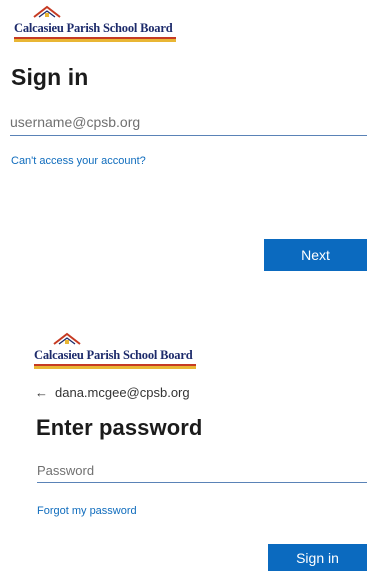 The height and width of the screenshot is (571, 367). What do you see at coordinates (41, 392) in the screenshot?
I see `back-arrow-icon: ←` at bounding box center [41, 392].